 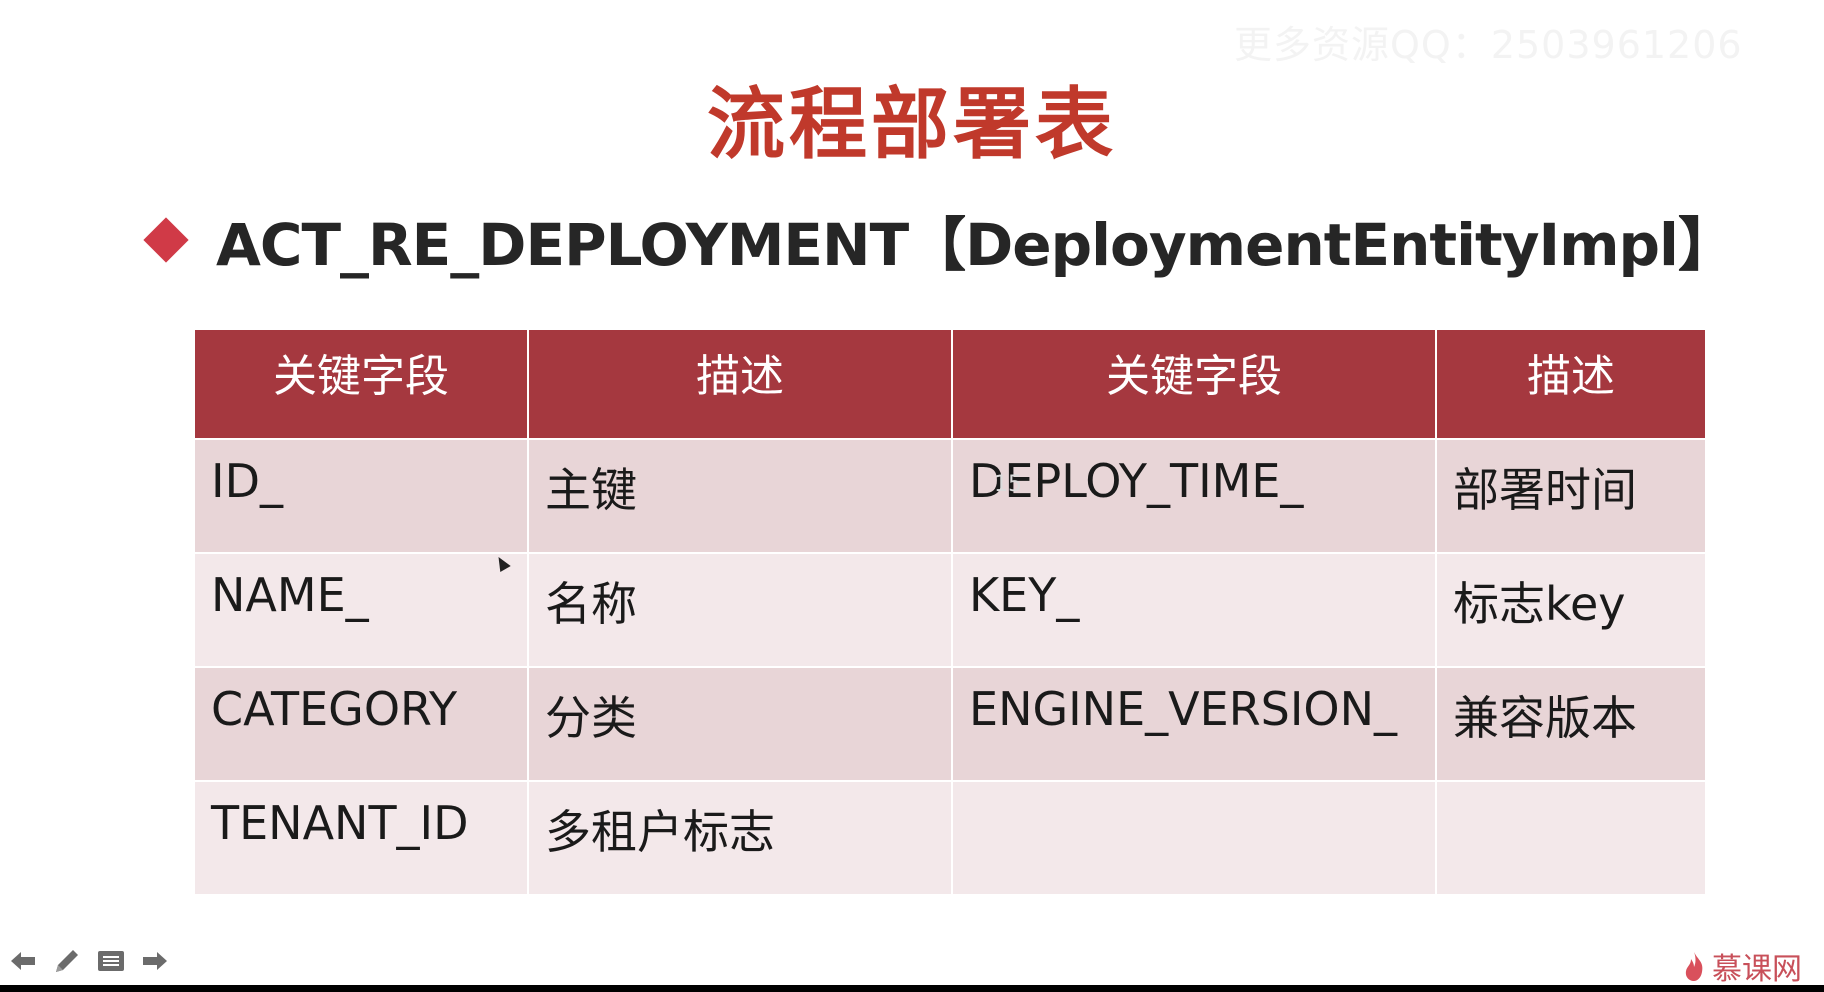 What do you see at coordinates (23, 961) in the screenshot?
I see `arrow-left-icon` at bounding box center [23, 961].